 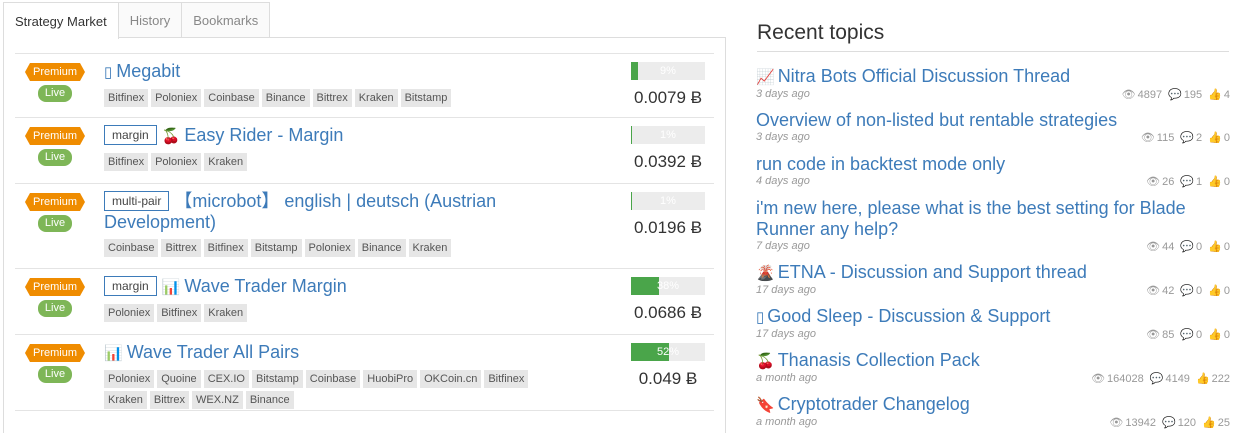 What do you see at coordinates (169, 400) in the screenshot?
I see `exchange-tag: Bittrex` at bounding box center [169, 400].